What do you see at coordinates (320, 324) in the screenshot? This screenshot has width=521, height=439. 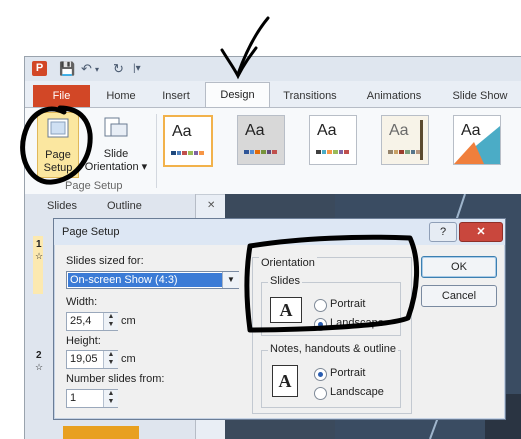 I see `slides-landscape-radio` at bounding box center [320, 324].